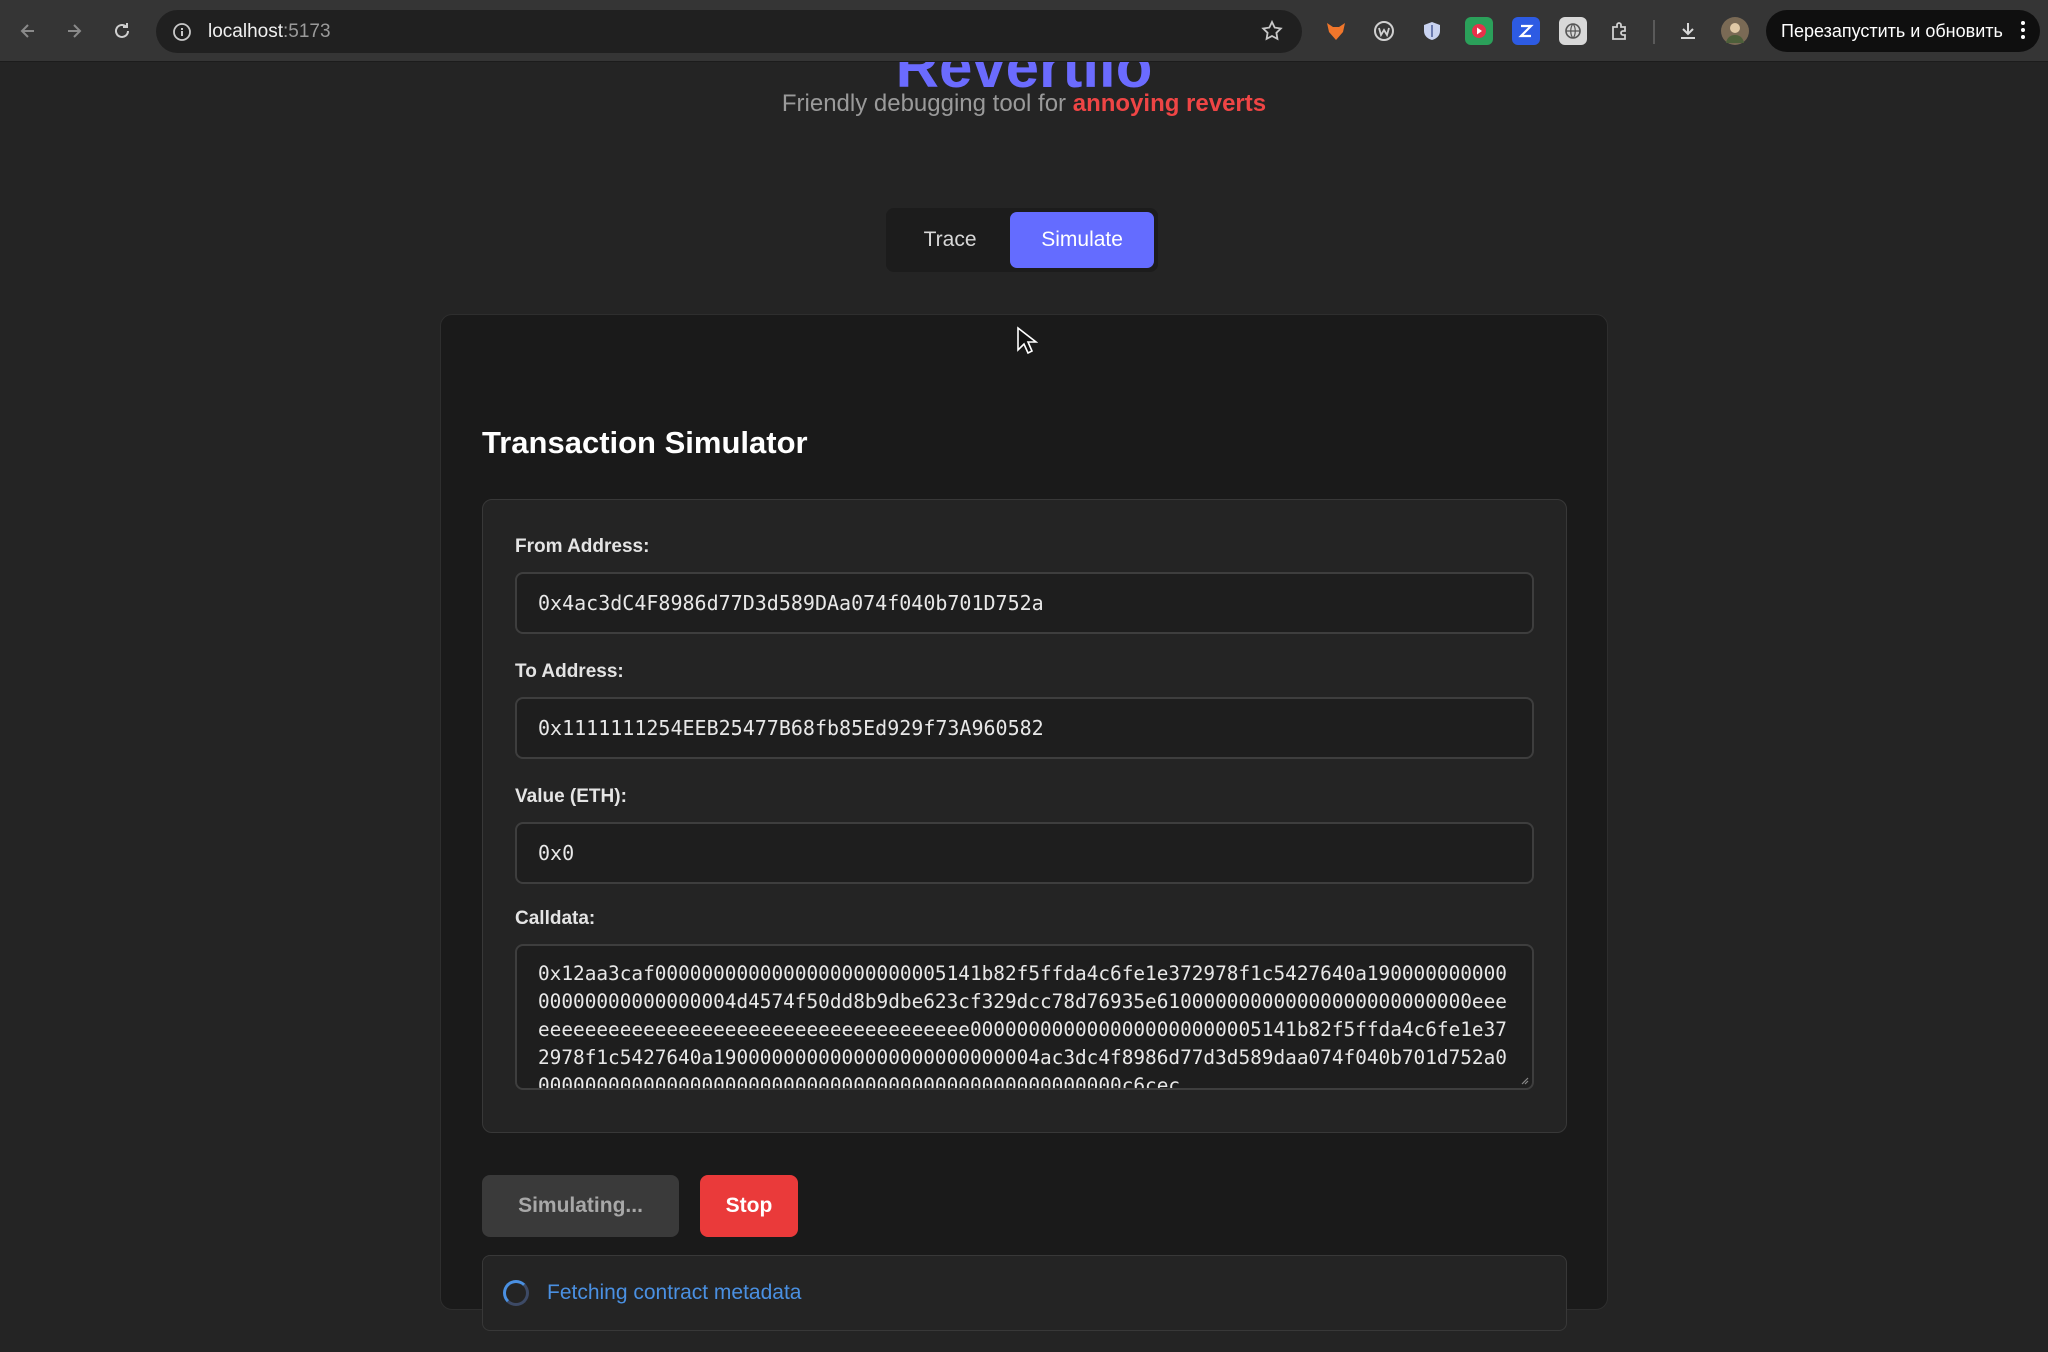 This screenshot has height=1352, width=2048. What do you see at coordinates (2023, 32) in the screenshot?
I see `more-vertical-icon` at bounding box center [2023, 32].